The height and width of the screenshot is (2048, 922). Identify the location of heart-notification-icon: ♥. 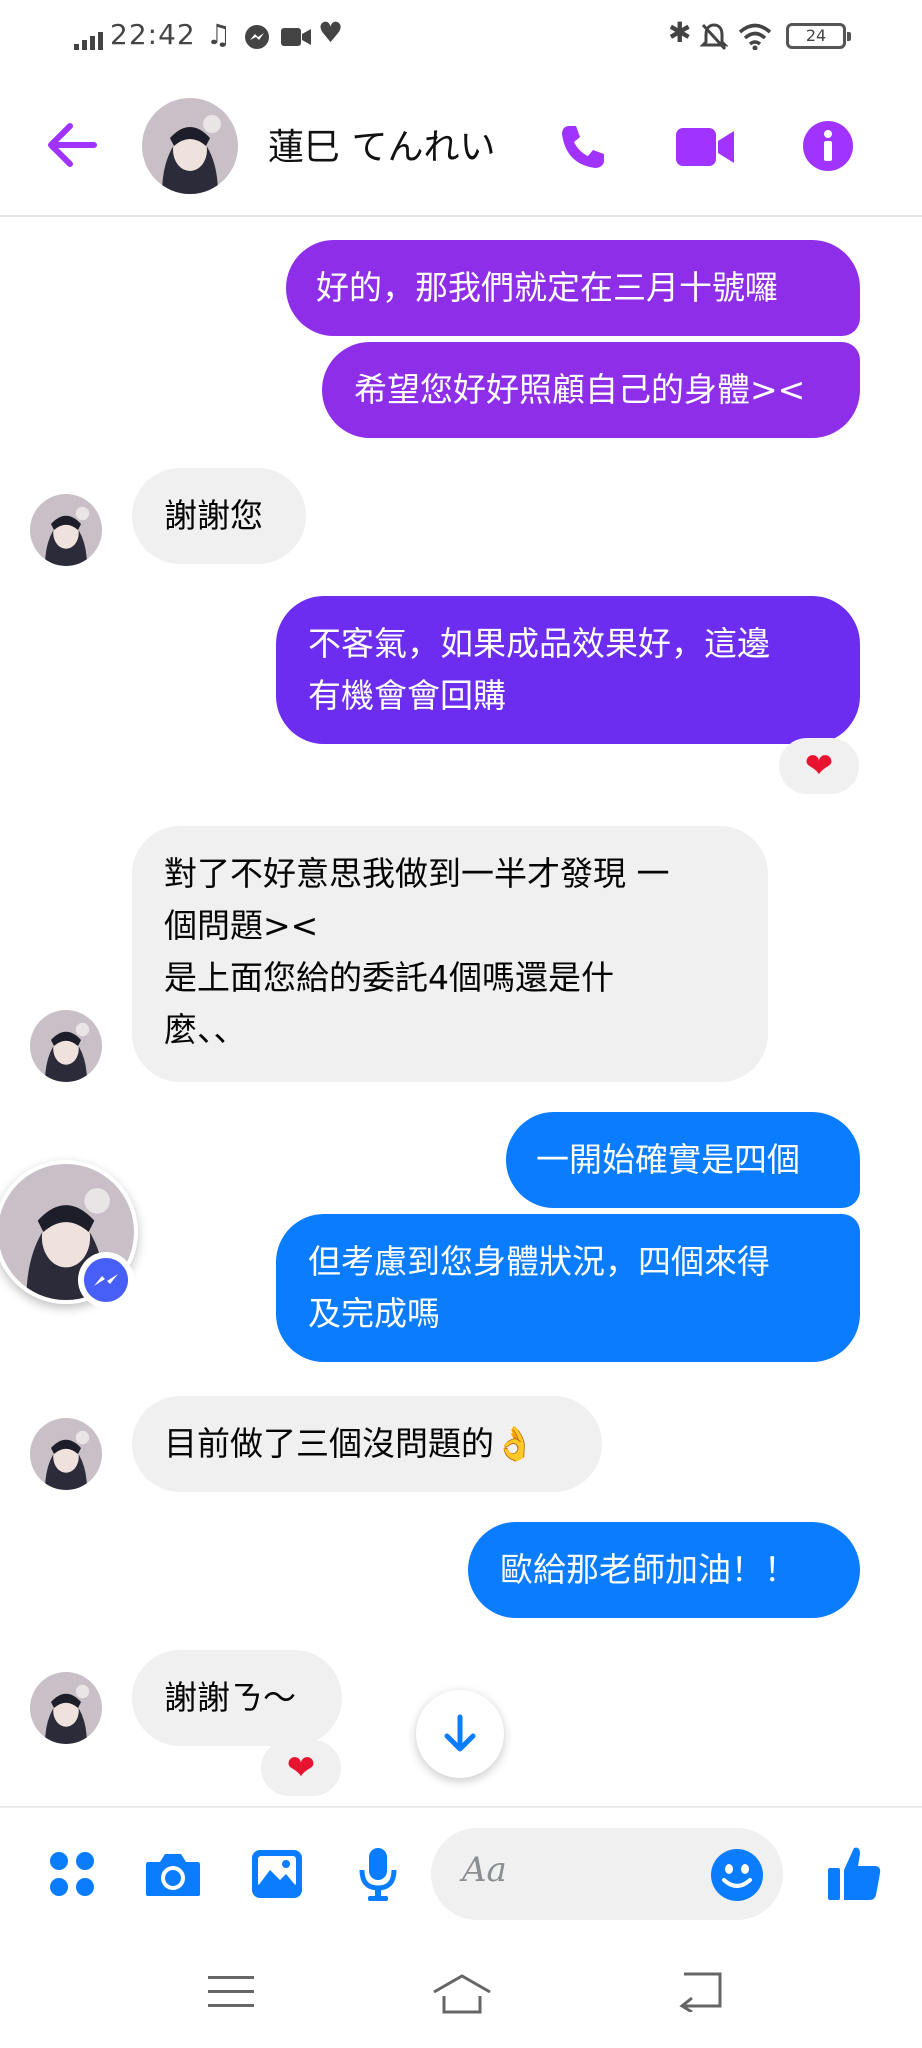
(331, 32).